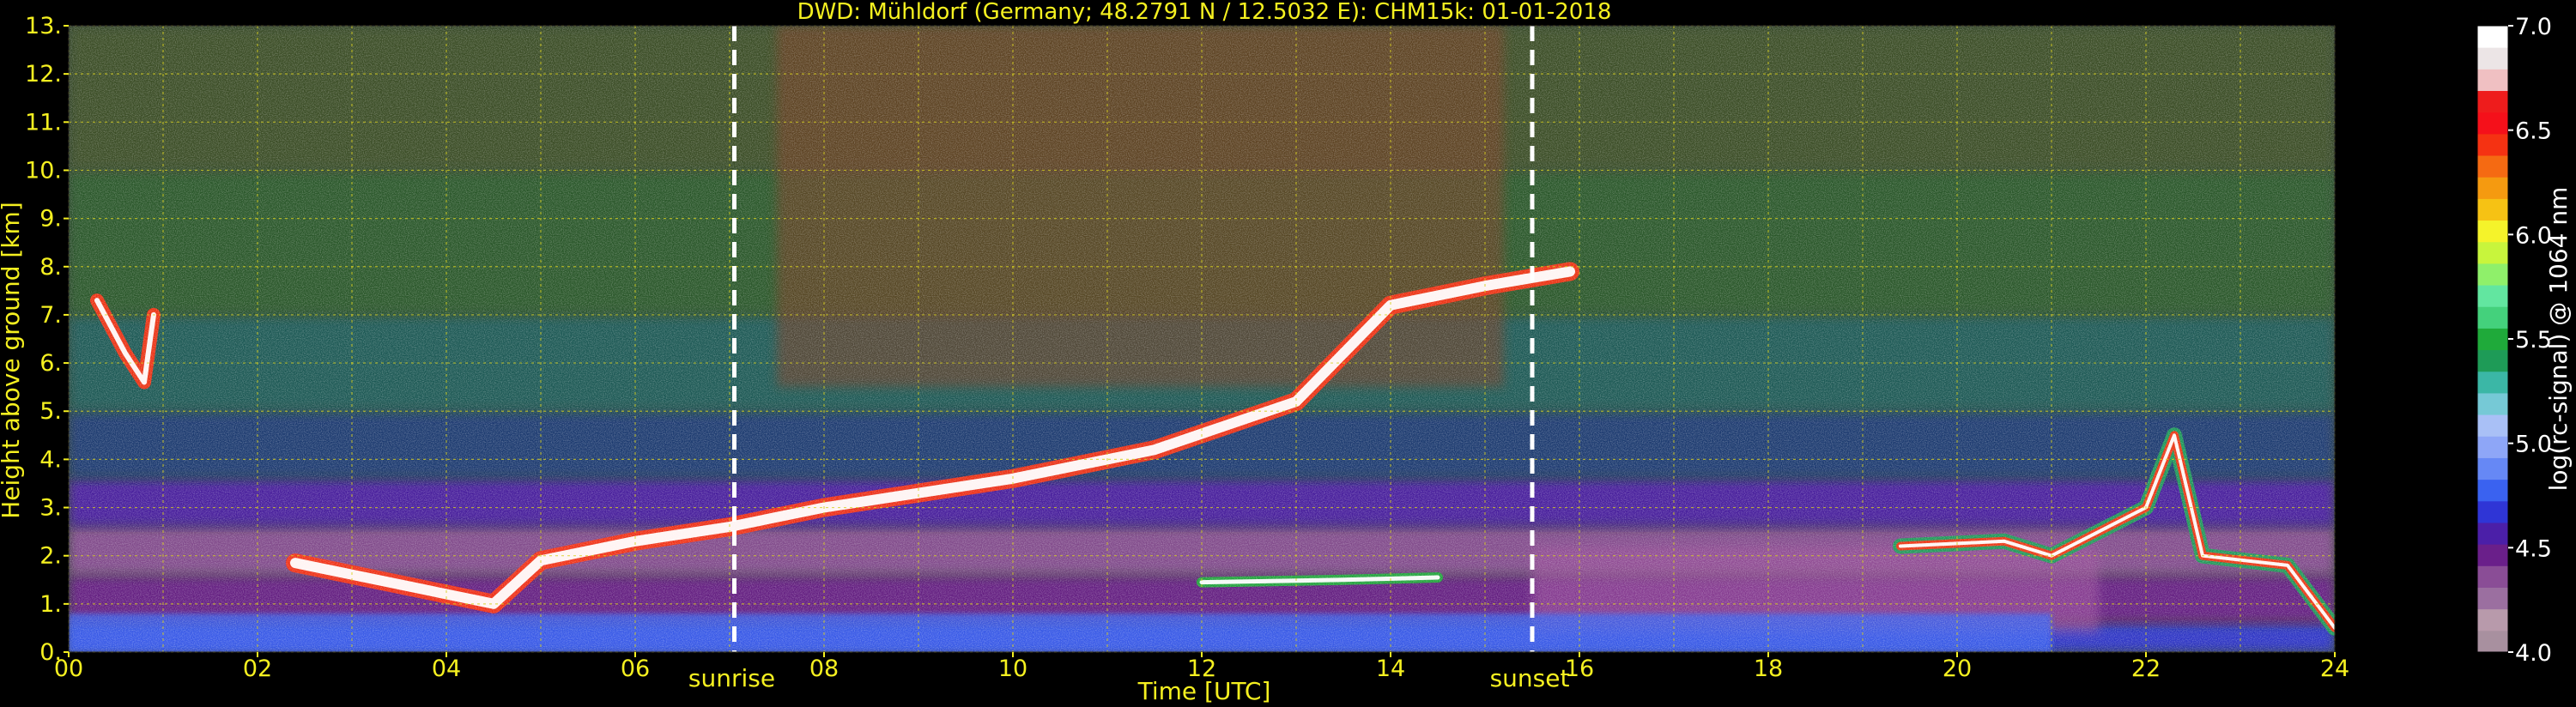  What do you see at coordinates (635, 669) in the screenshot?
I see `x-tick-label: 06` at bounding box center [635, 669].